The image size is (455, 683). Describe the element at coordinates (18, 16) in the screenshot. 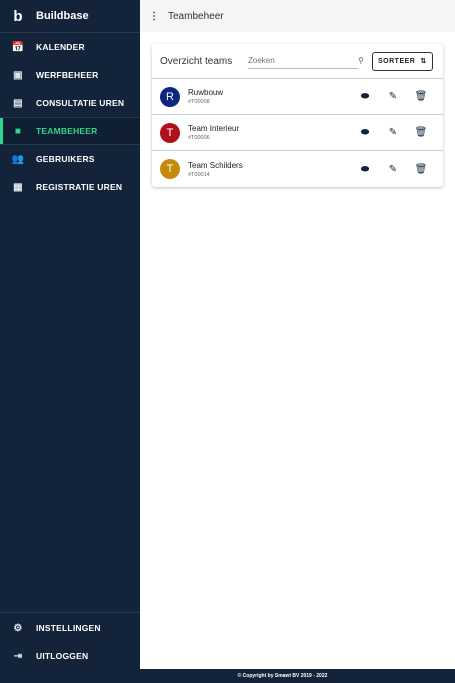

I see `logo-icon: b` at that location.